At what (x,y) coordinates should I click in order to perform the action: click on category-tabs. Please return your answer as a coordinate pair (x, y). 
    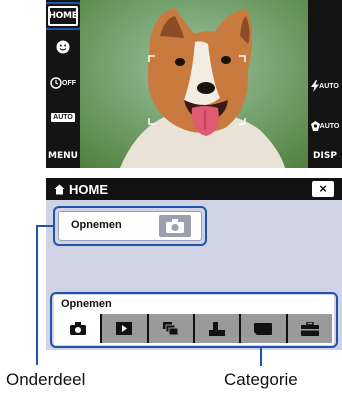
    Looking at the image, I should click on (194, 328).